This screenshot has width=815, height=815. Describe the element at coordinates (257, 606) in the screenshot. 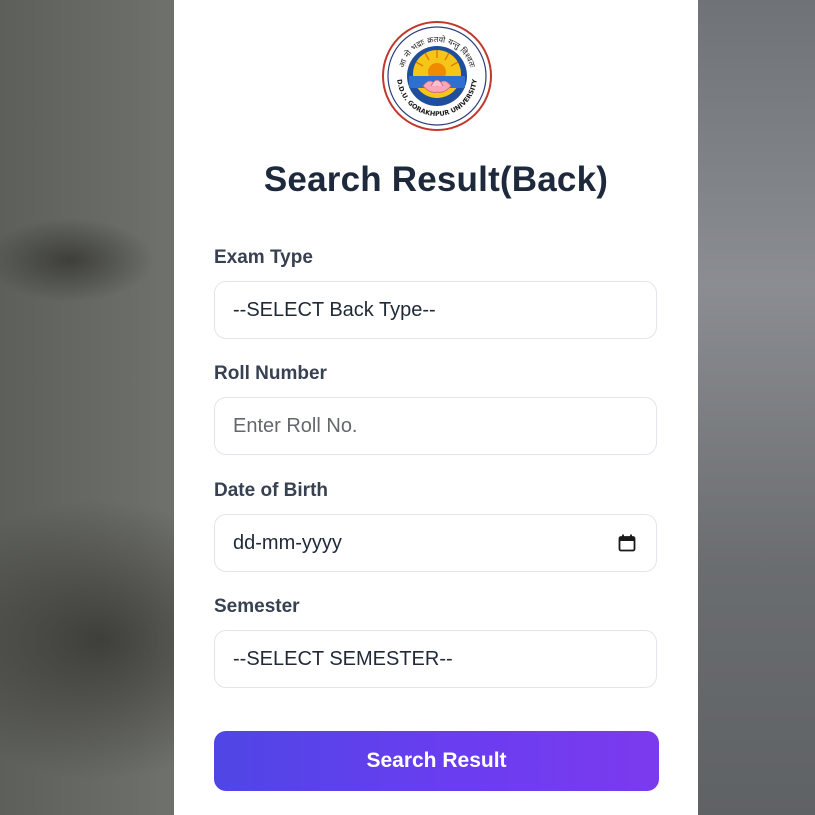

I see `semester-label: Semester` at that location.